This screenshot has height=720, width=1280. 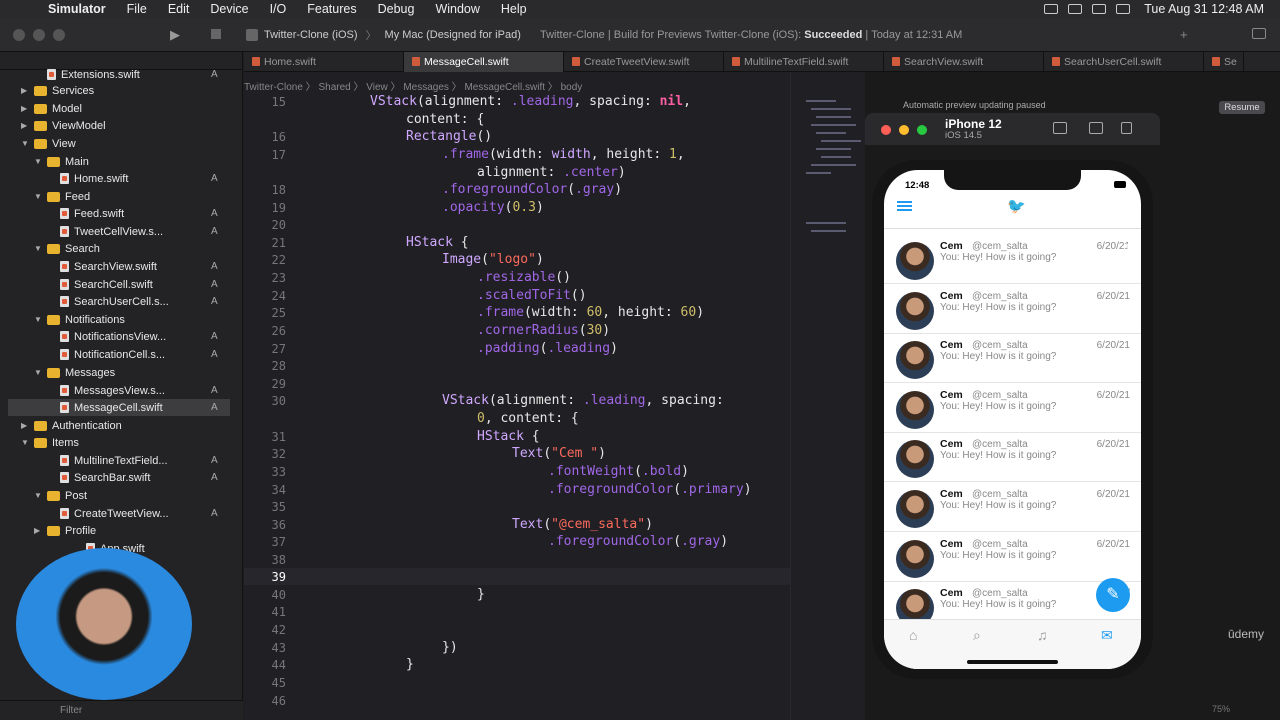 I want to click on code-line-19: .opacity(0.3), so click(x=493, y=207).